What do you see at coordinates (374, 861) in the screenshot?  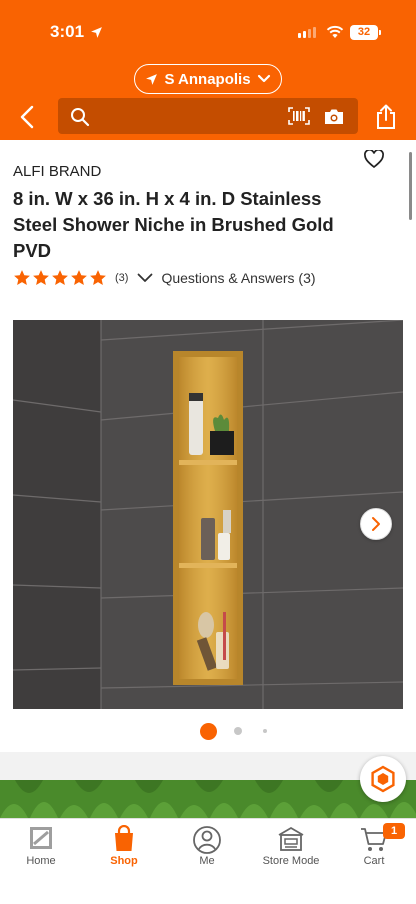 I see `tab-cart-label: Cart` at bounding box center [374, 861].